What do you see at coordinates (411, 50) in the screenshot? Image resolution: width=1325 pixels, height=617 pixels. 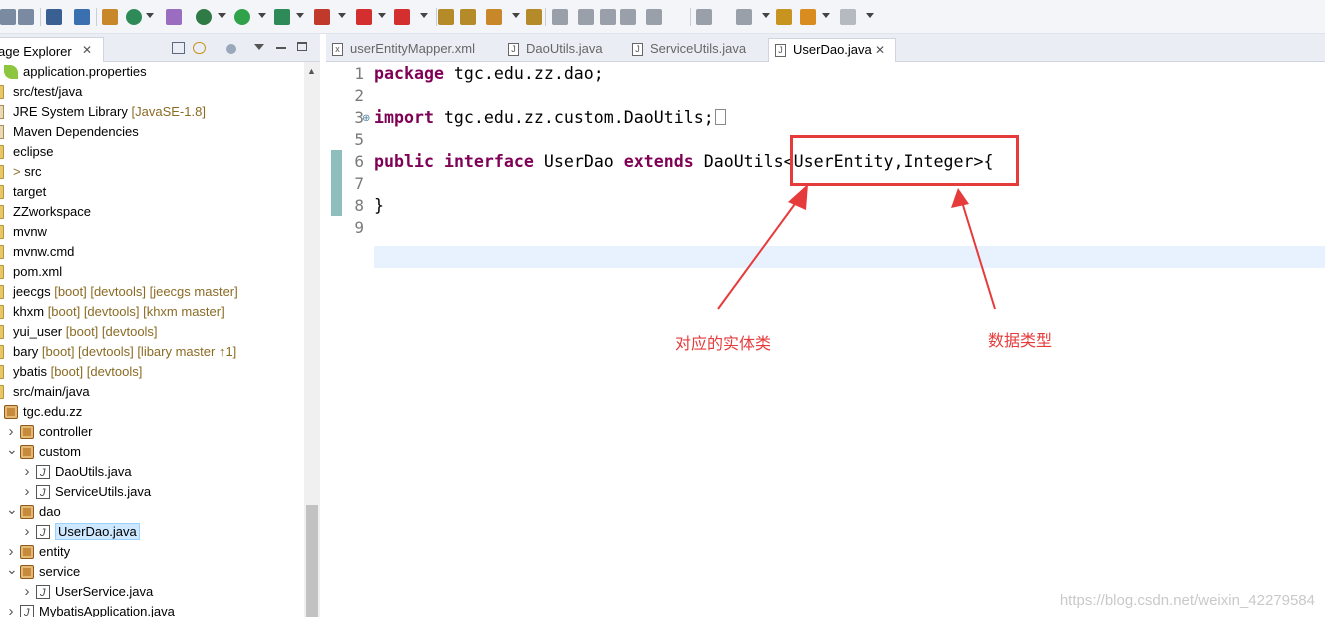 I see `editor-tab: x userEntityMapper.xml` at bounding box center [411, 50].